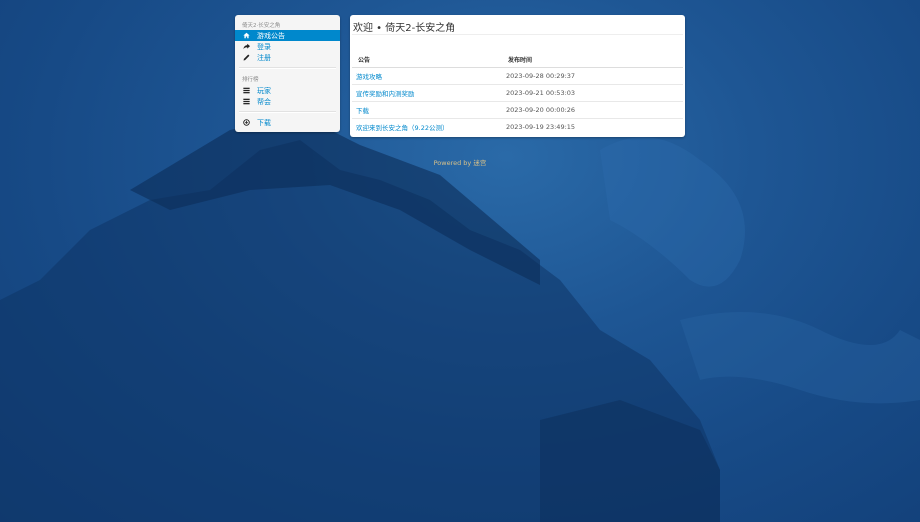 This screenshot has height=522, width=920. What do you see at coordinates (592, 59) in the screenshot?
I see `column-header-publish-time: 发布时间` at bounding box center [592, 59].